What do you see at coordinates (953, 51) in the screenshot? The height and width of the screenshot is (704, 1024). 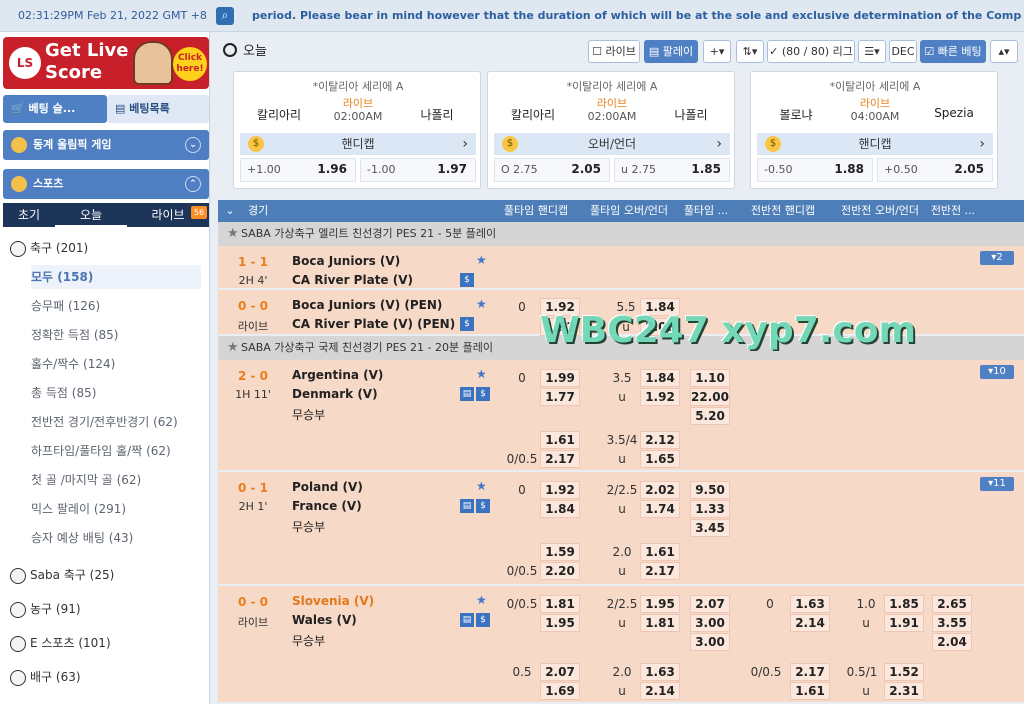 I see `quick-bet-button: ☑ 빠른 베팅` at bounding box center [953, 51].